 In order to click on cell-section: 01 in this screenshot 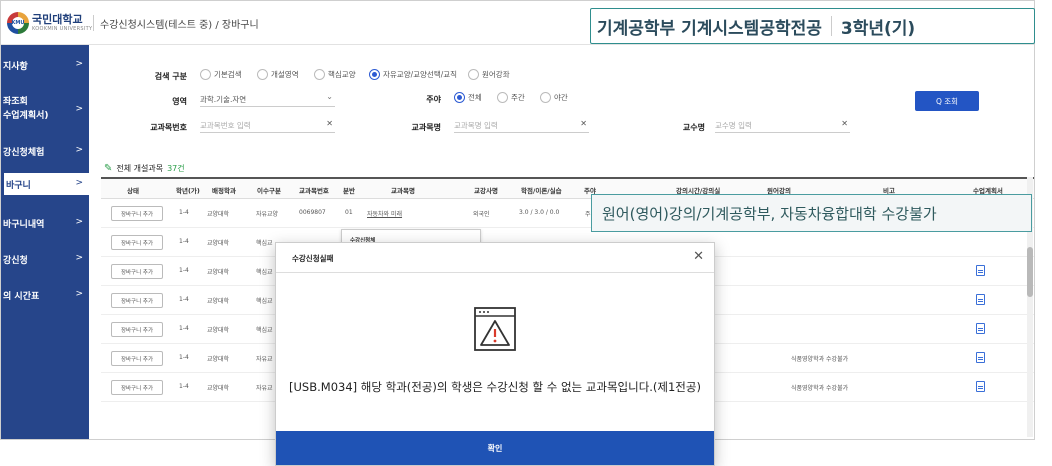, I will do `click(349, 212)`.